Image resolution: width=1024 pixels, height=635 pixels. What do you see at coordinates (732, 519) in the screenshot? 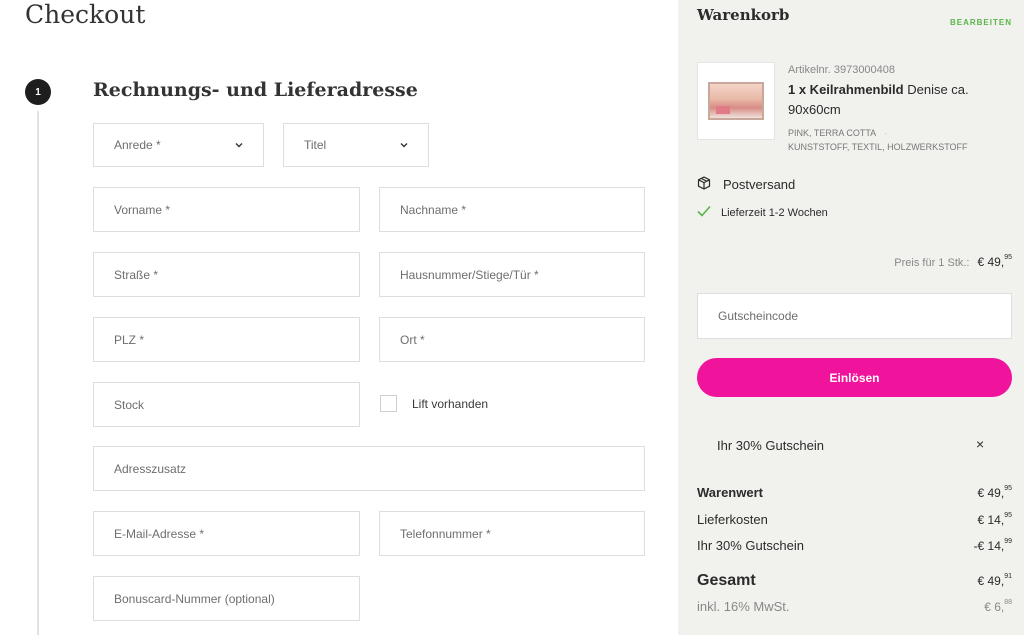
I see `shipping-cost-label: Lieferkosten` at bounding box center [732, 519].